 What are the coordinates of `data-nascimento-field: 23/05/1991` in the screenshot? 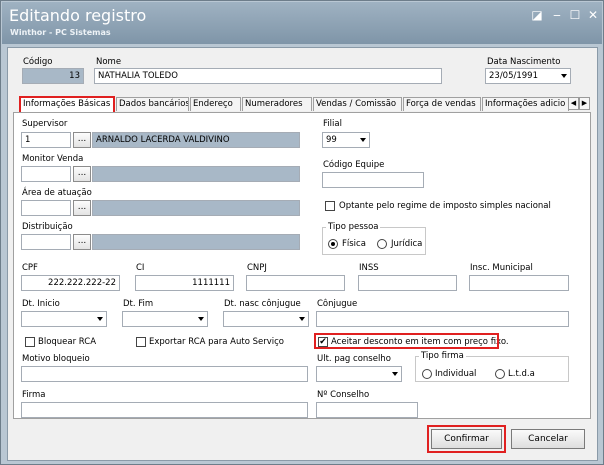 It's located at (528, 76).